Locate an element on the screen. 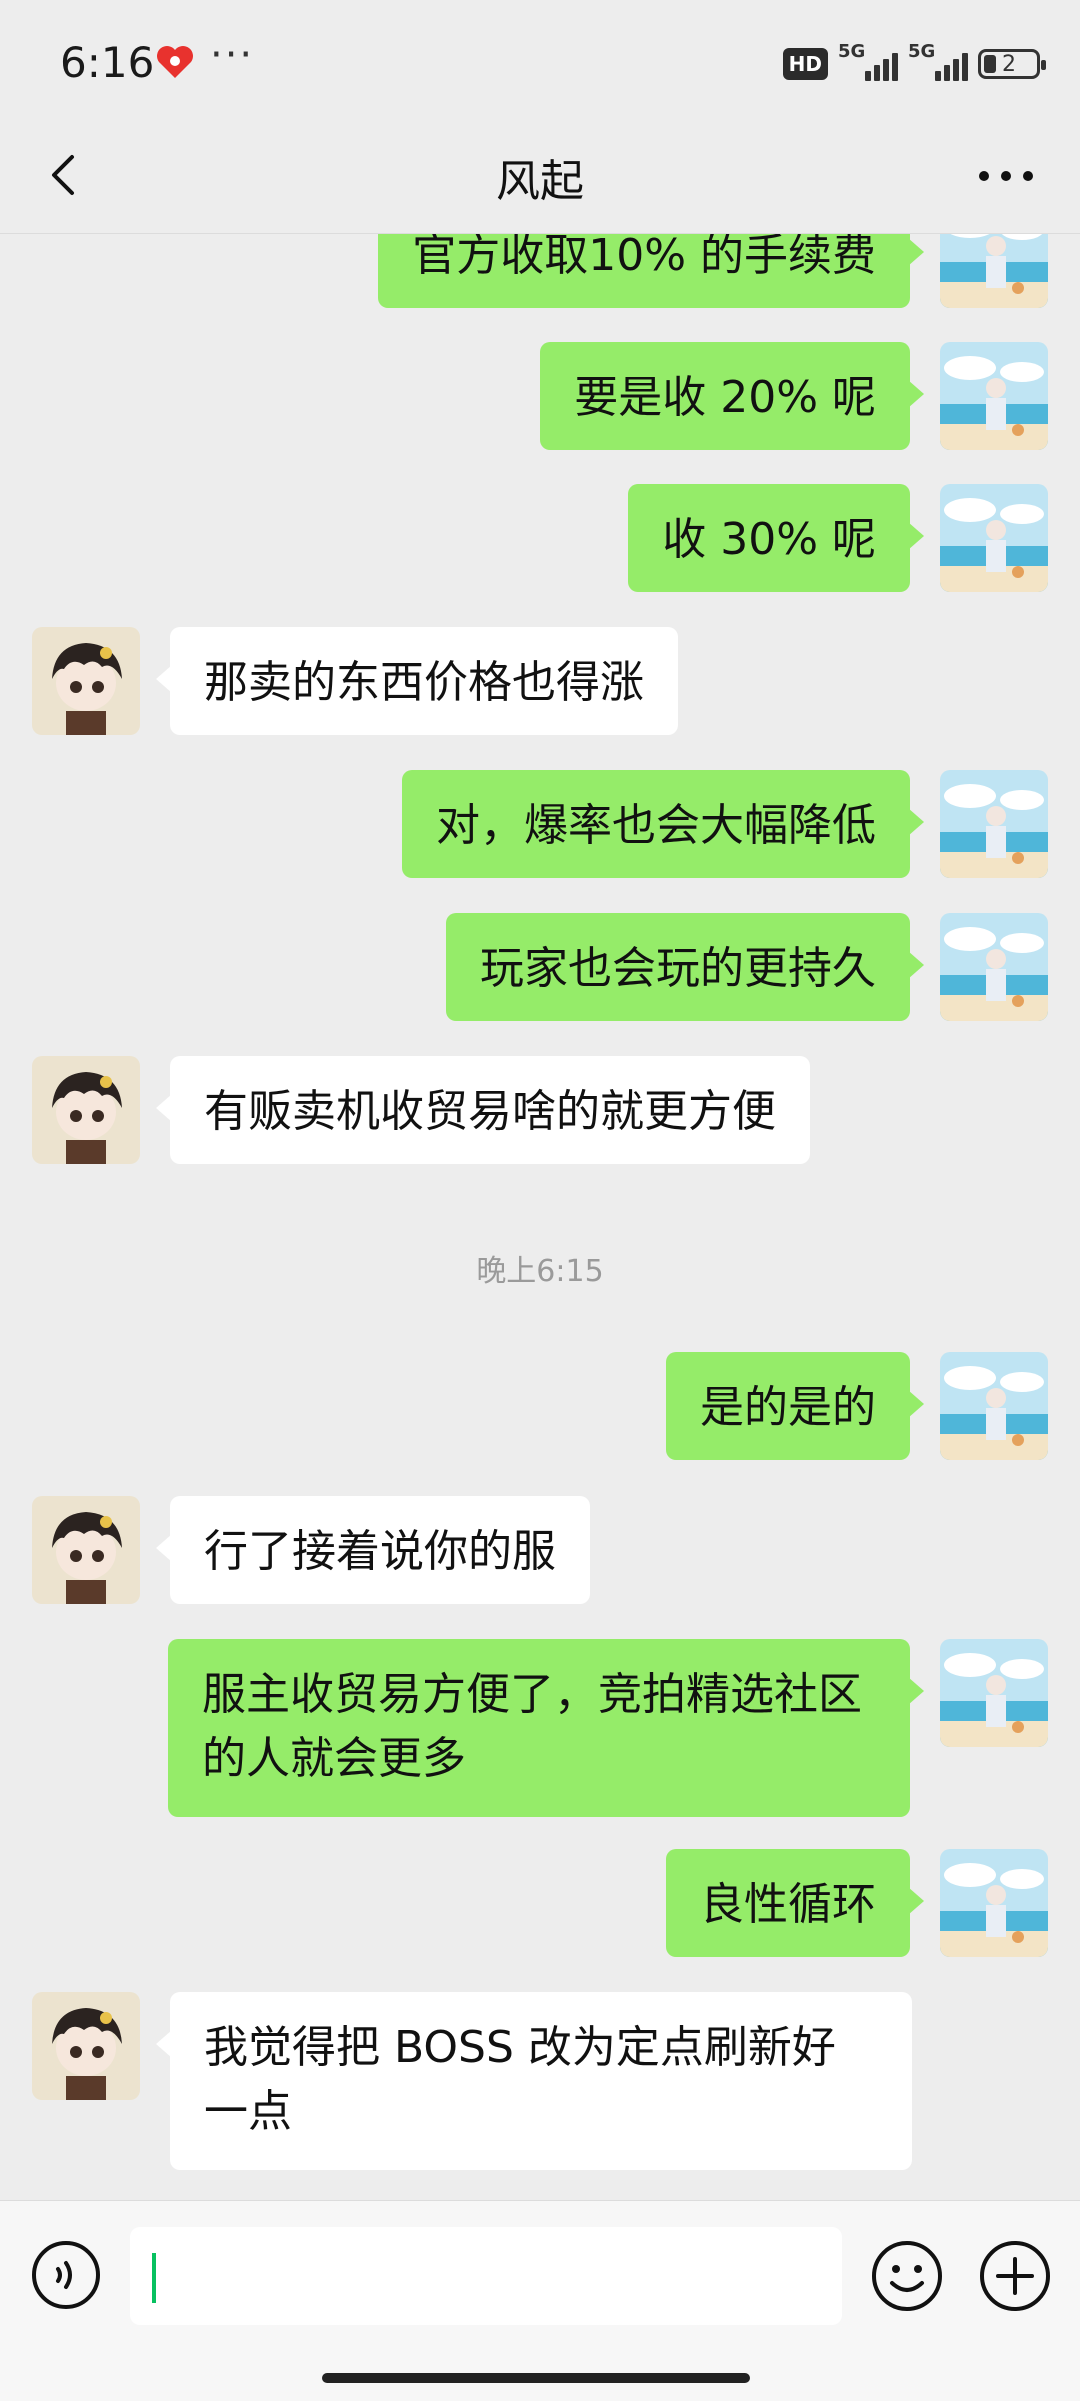 The width and height of the screenshot is (1080, 2401). message-bubble: 那卖的东西价格也得涨 is located at coordinates (417, 681).